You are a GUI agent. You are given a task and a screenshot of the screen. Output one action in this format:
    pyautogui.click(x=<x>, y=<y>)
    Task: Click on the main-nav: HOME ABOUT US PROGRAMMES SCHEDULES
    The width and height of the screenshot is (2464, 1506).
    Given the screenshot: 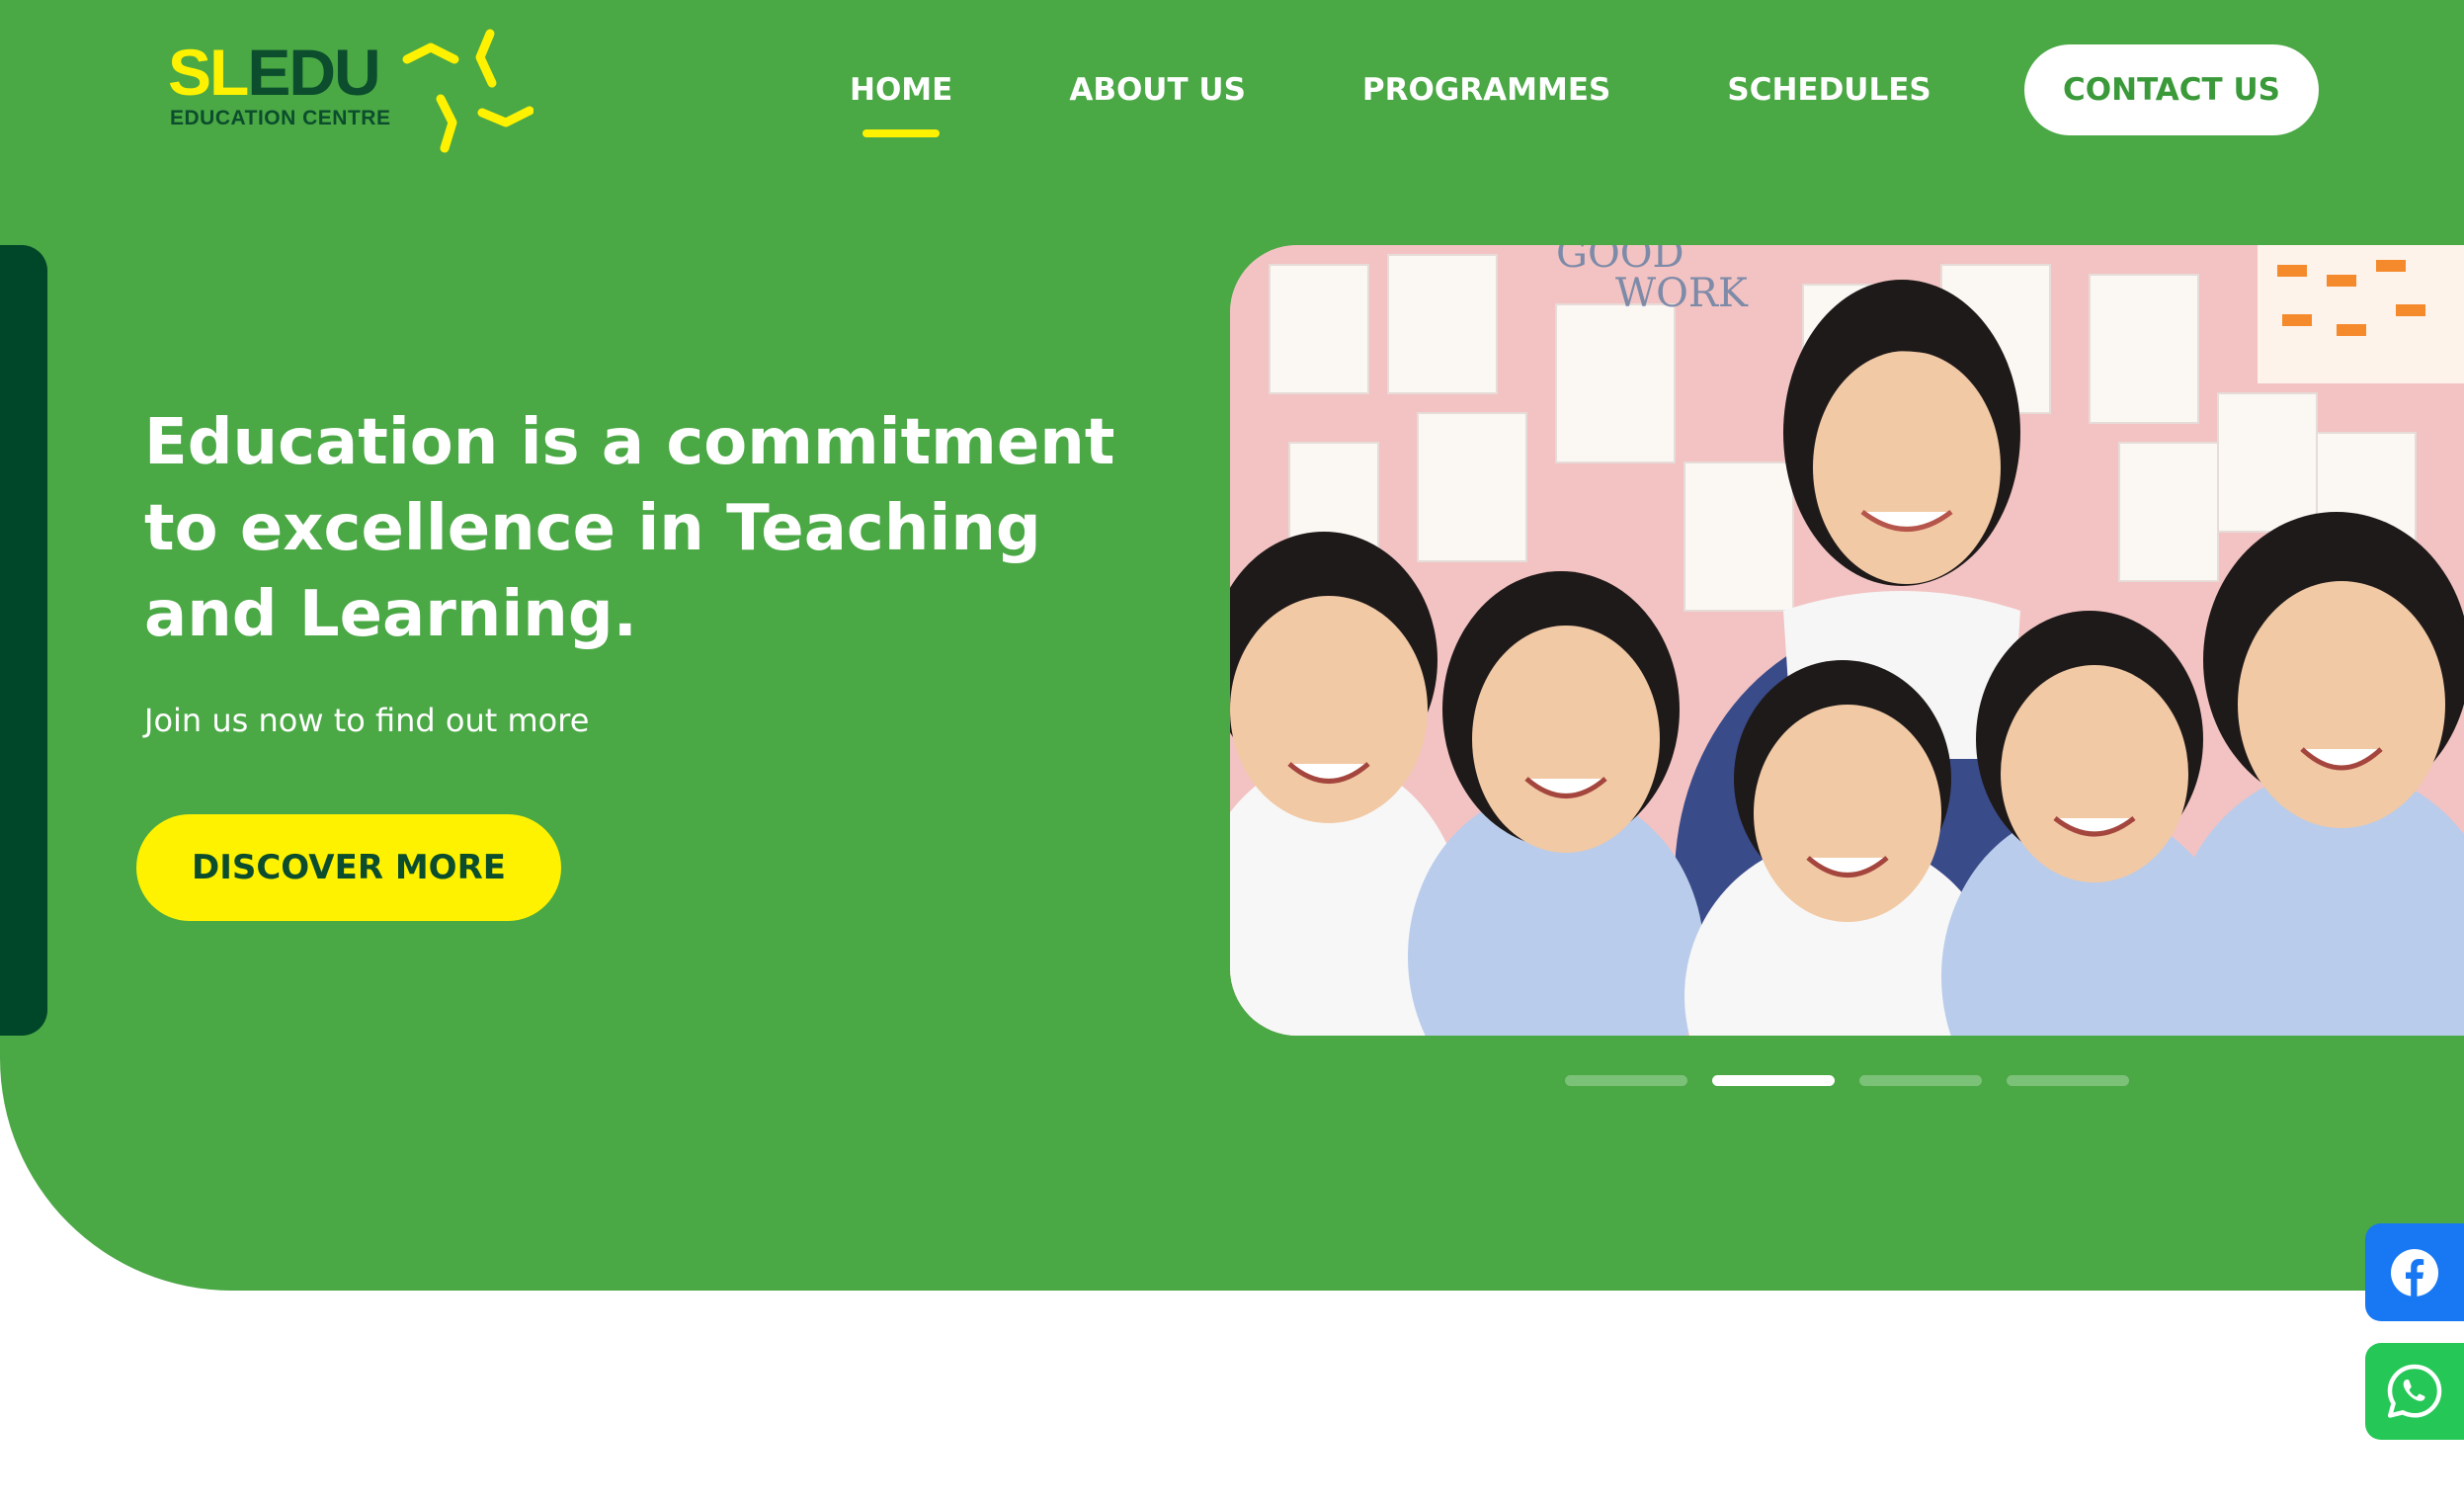 What is the action you would take?
    pyautogui.click(x=1449, y=89)
    